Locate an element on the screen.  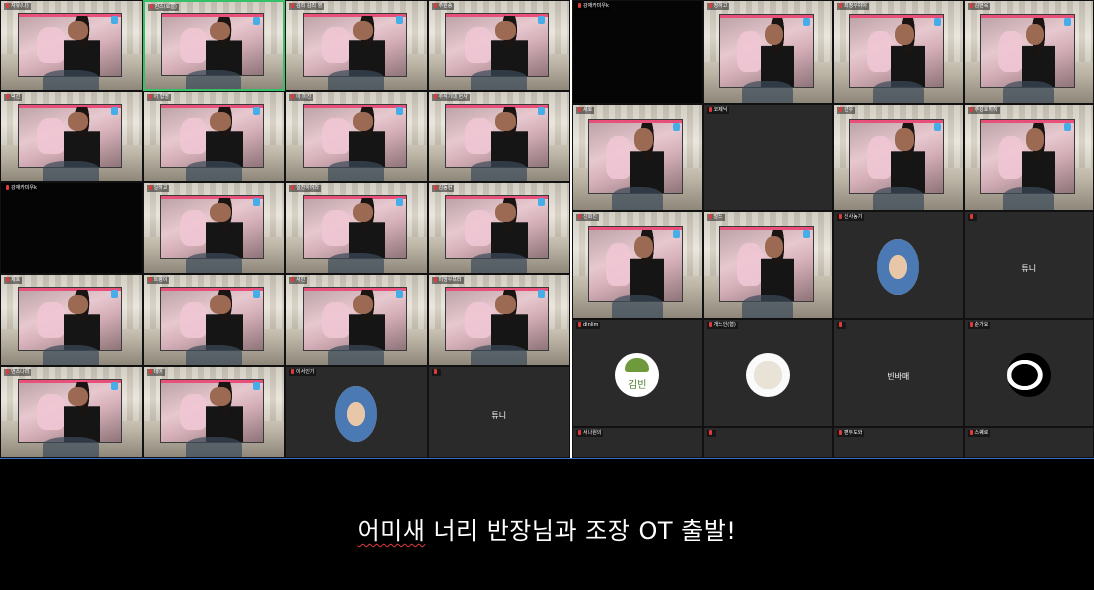
participant-name-tag: 이서인기 is located at coordinates (303, 372).